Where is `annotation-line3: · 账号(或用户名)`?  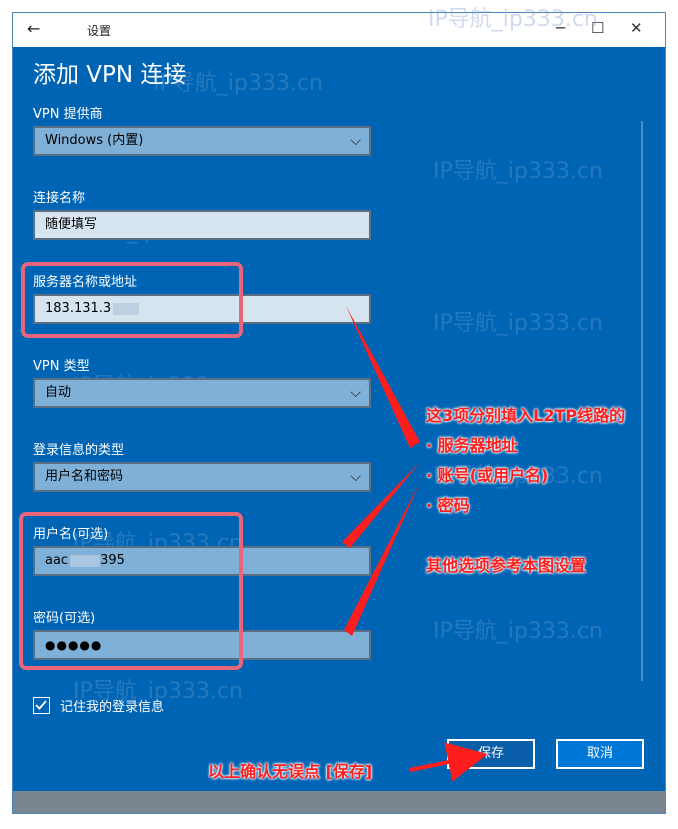 annotation-line3: · 账号(或用户名) is located at coordinates (487, 475).